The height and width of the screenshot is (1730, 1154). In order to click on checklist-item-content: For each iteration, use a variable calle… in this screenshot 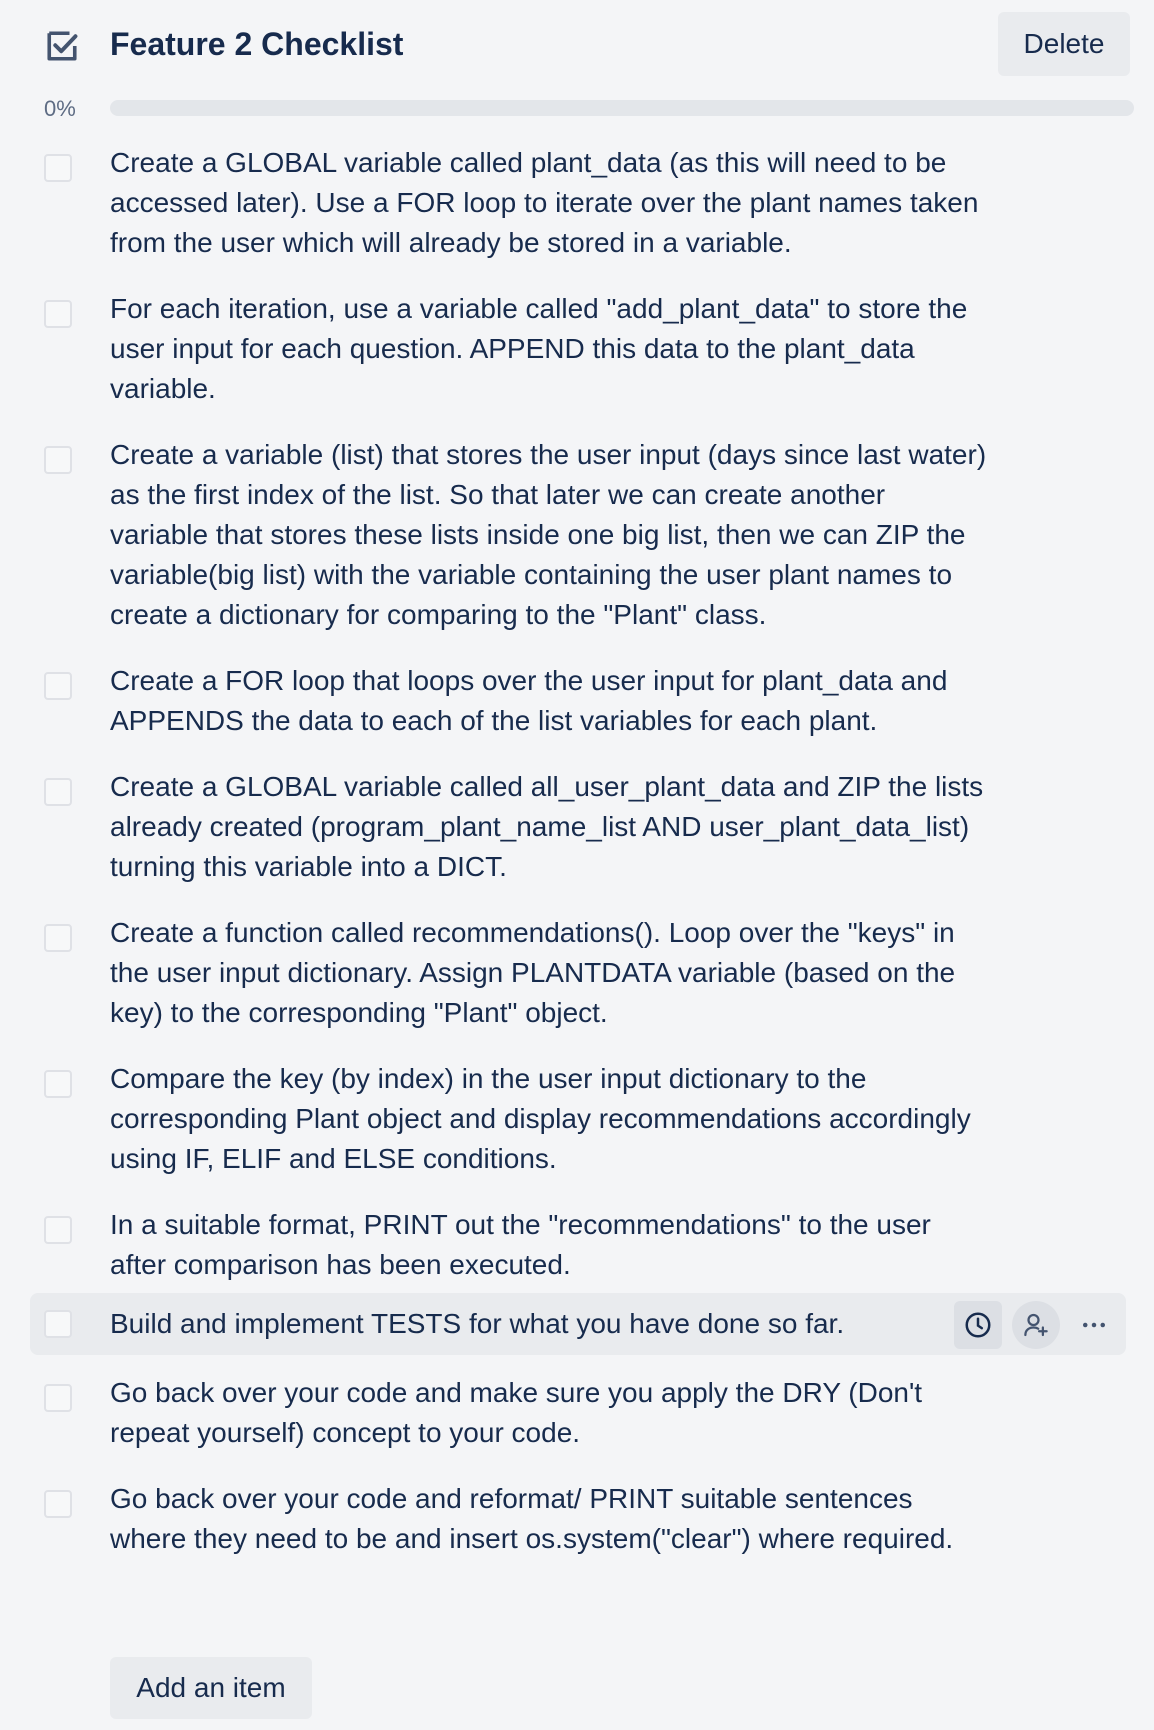, I will do `click(577, 349)`.